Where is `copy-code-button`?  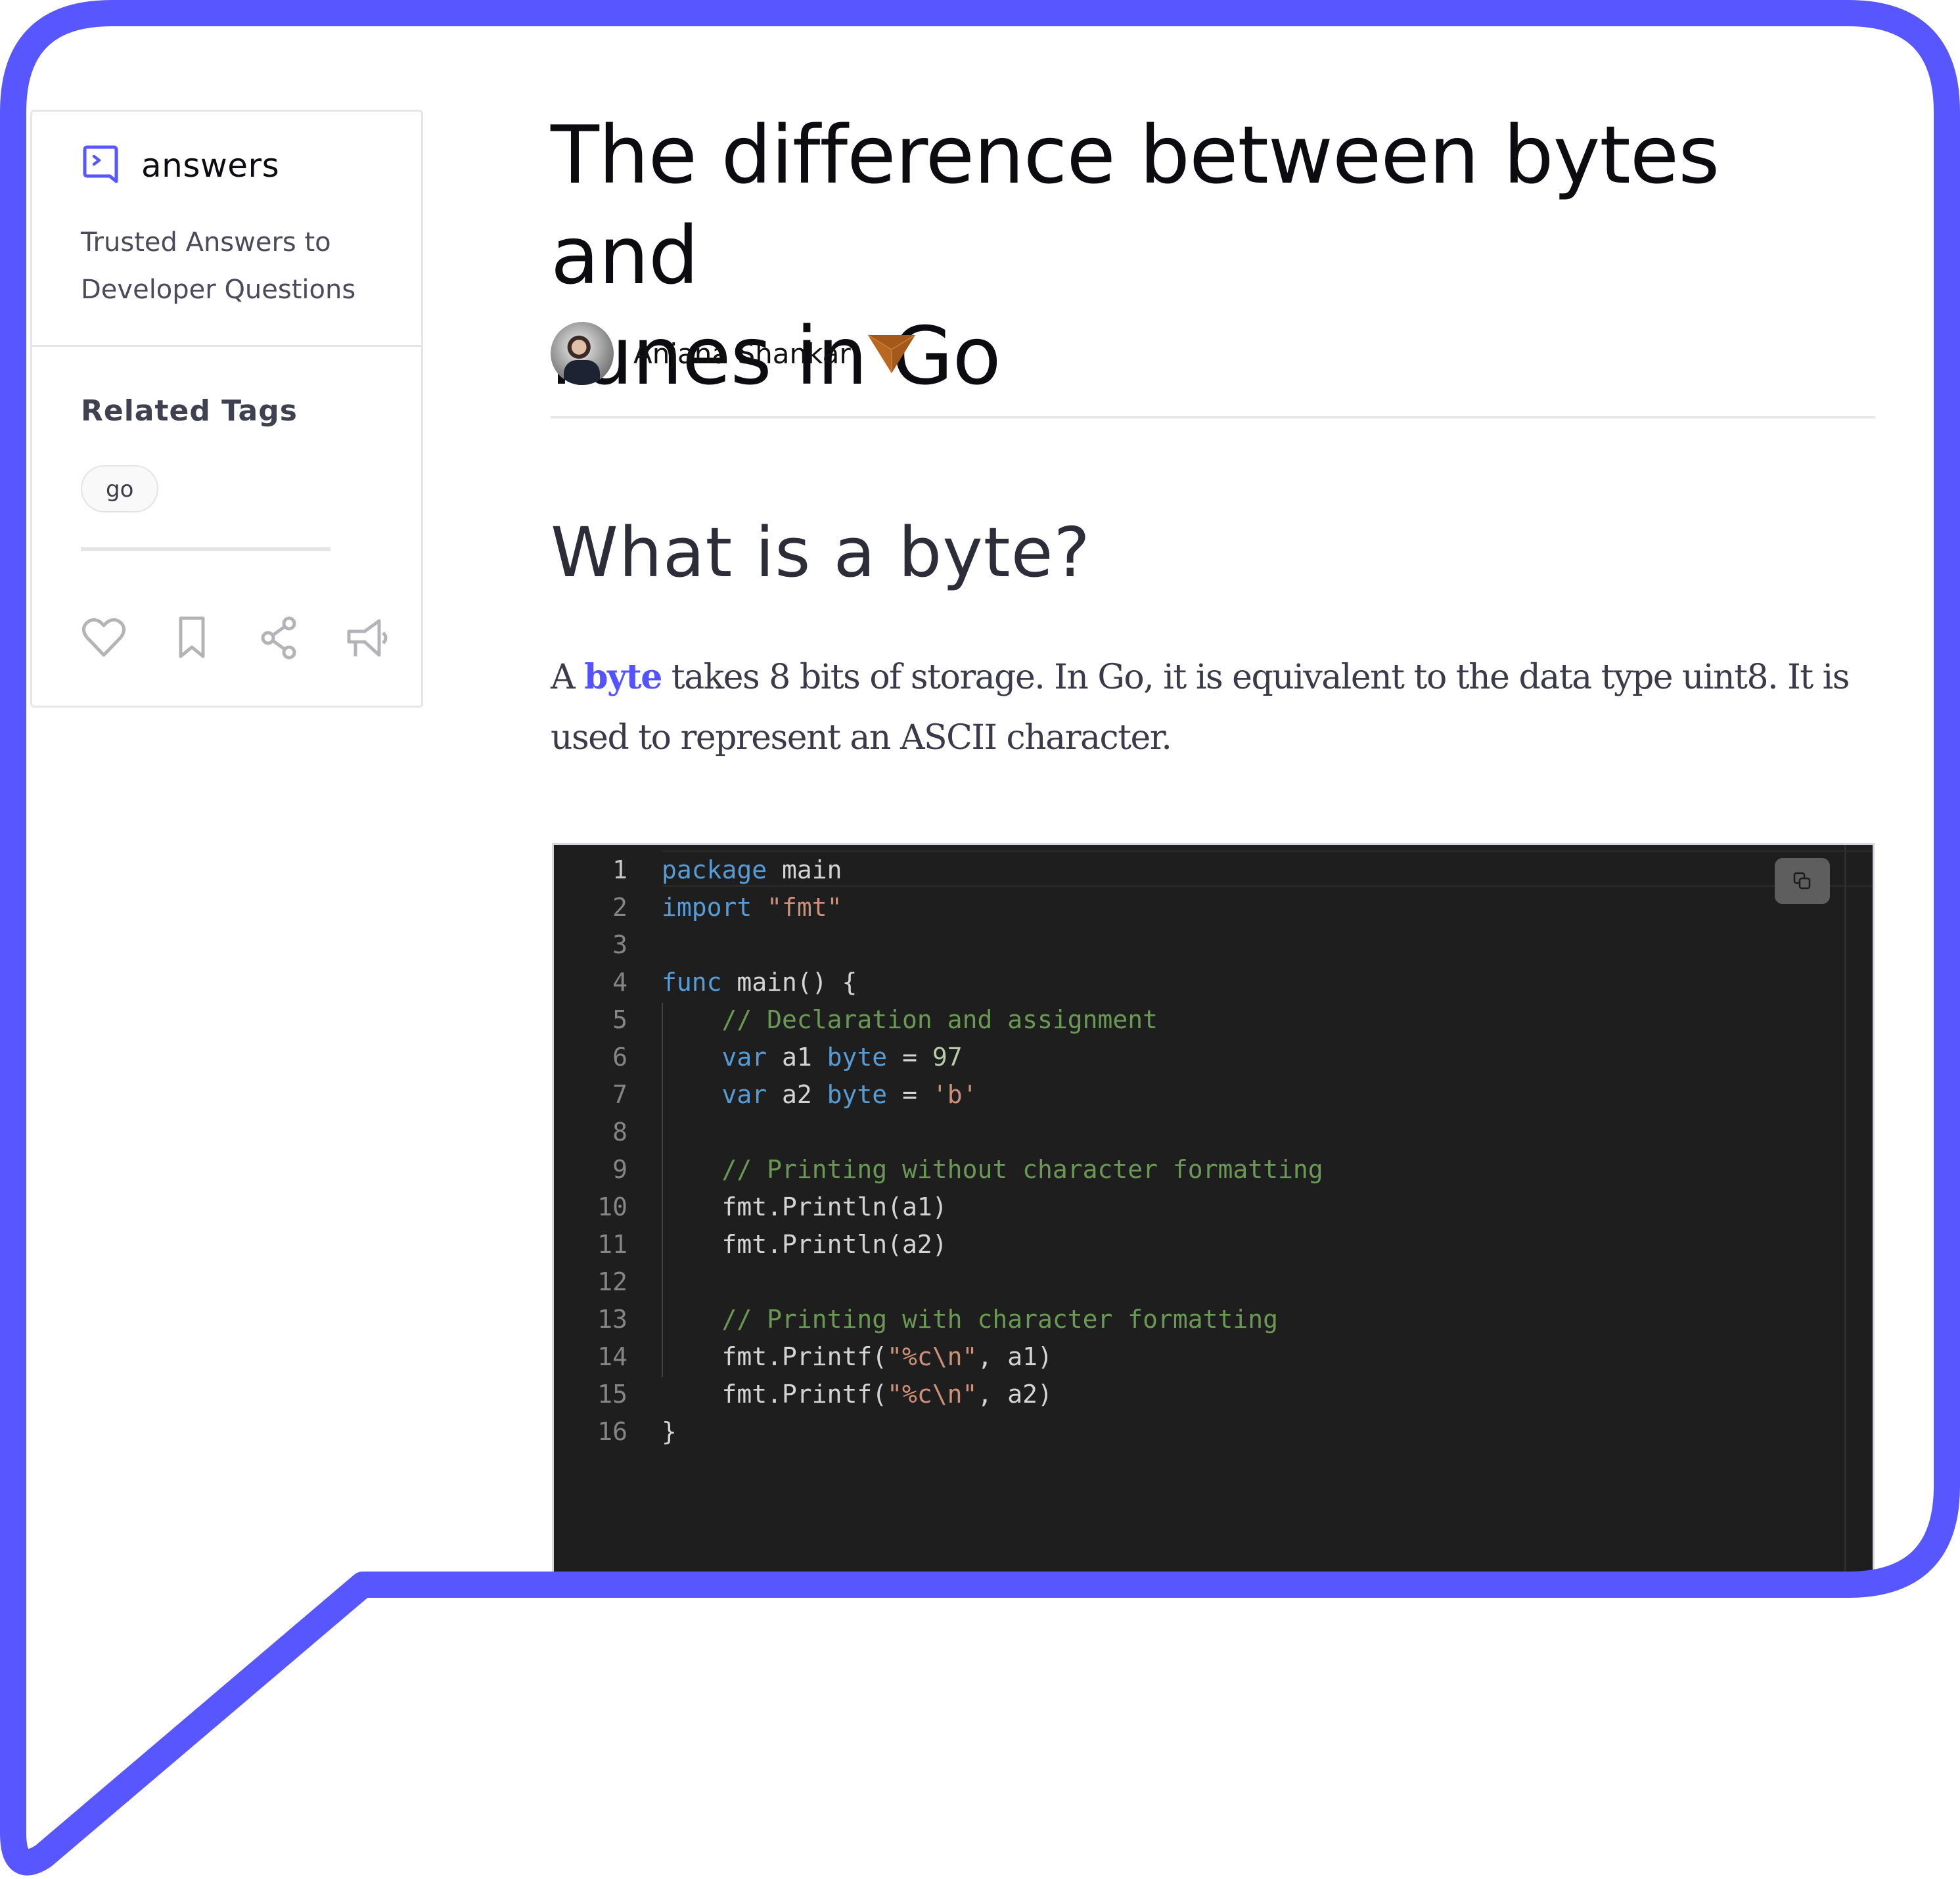
copy-code-button is located at coordinates (1802, 881).